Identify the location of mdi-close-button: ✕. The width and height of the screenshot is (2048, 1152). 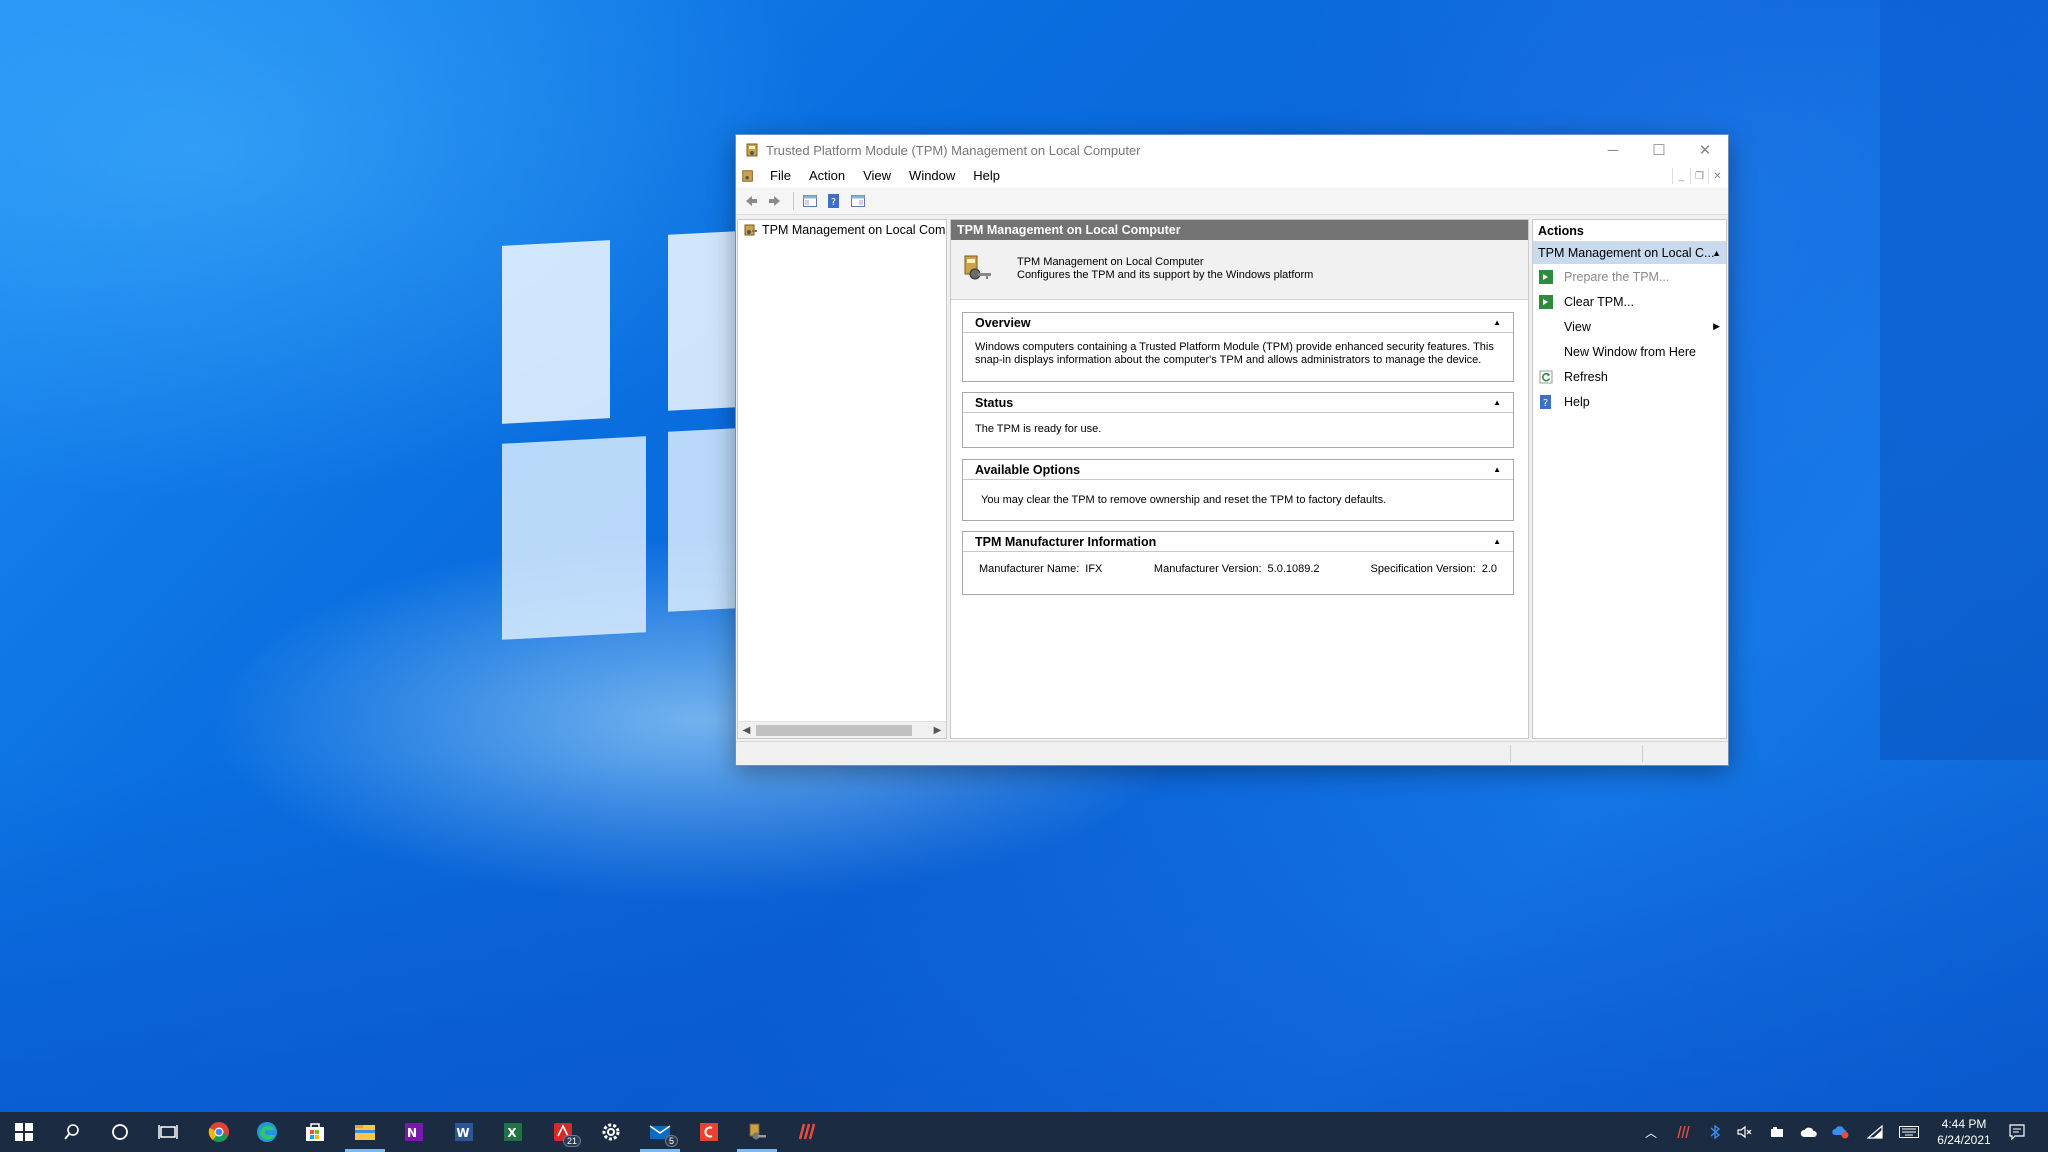
(1717, 176).